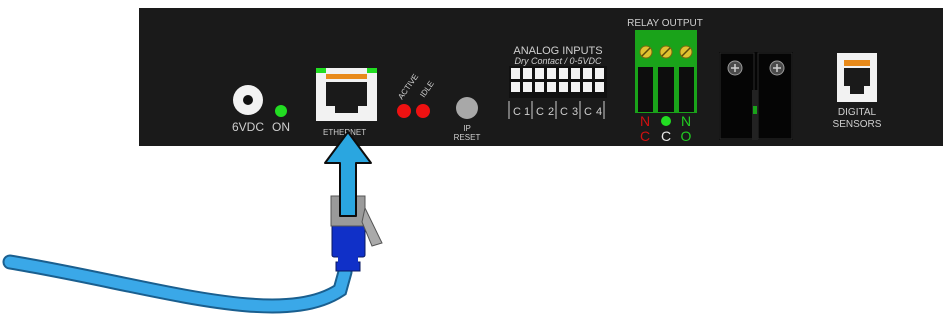  I want to click on ethernet-cable-highlight, so click(177, 284).